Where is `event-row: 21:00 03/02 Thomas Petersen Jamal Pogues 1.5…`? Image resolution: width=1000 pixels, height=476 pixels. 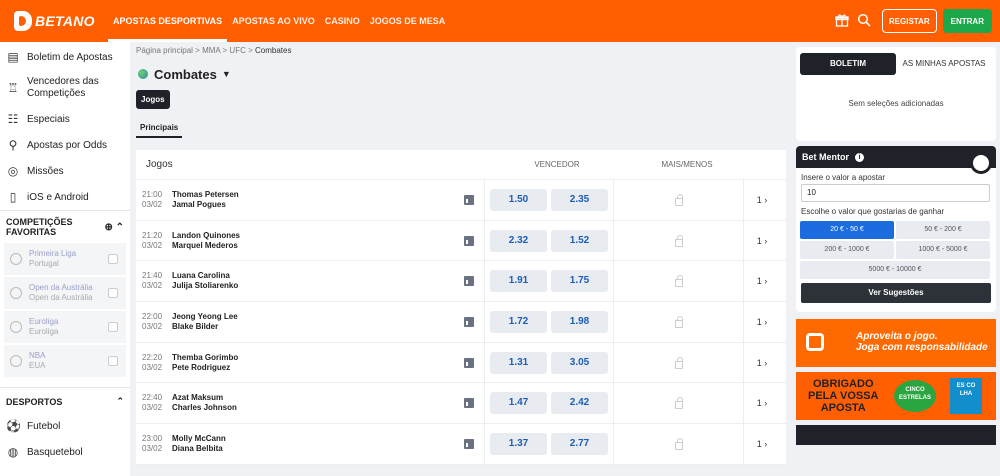 event-row: 21:00 03/02 Thomas Petersen Jamal Pogues 1.5… is located at coordinates (461, 200).